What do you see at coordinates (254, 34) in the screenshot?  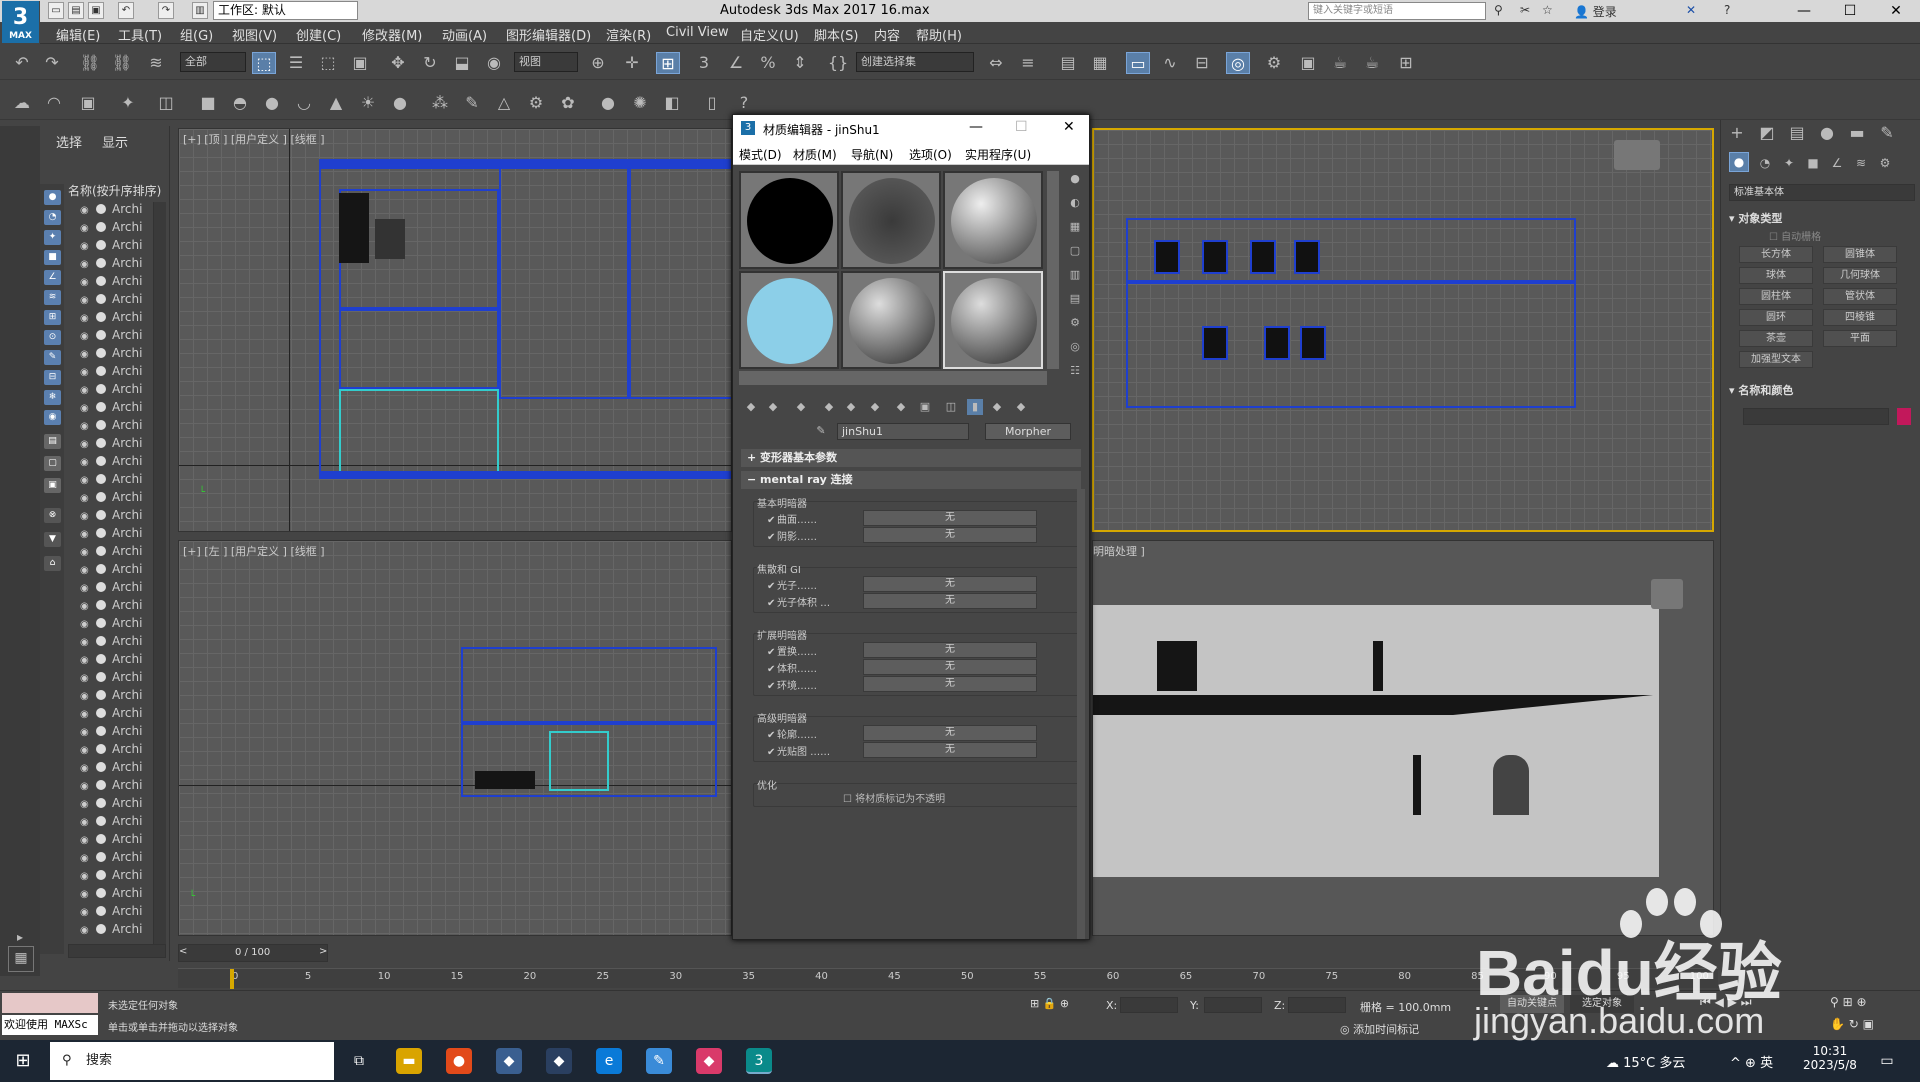 I see `menu-views: 视图(V)` at bounding box center [254, 34].